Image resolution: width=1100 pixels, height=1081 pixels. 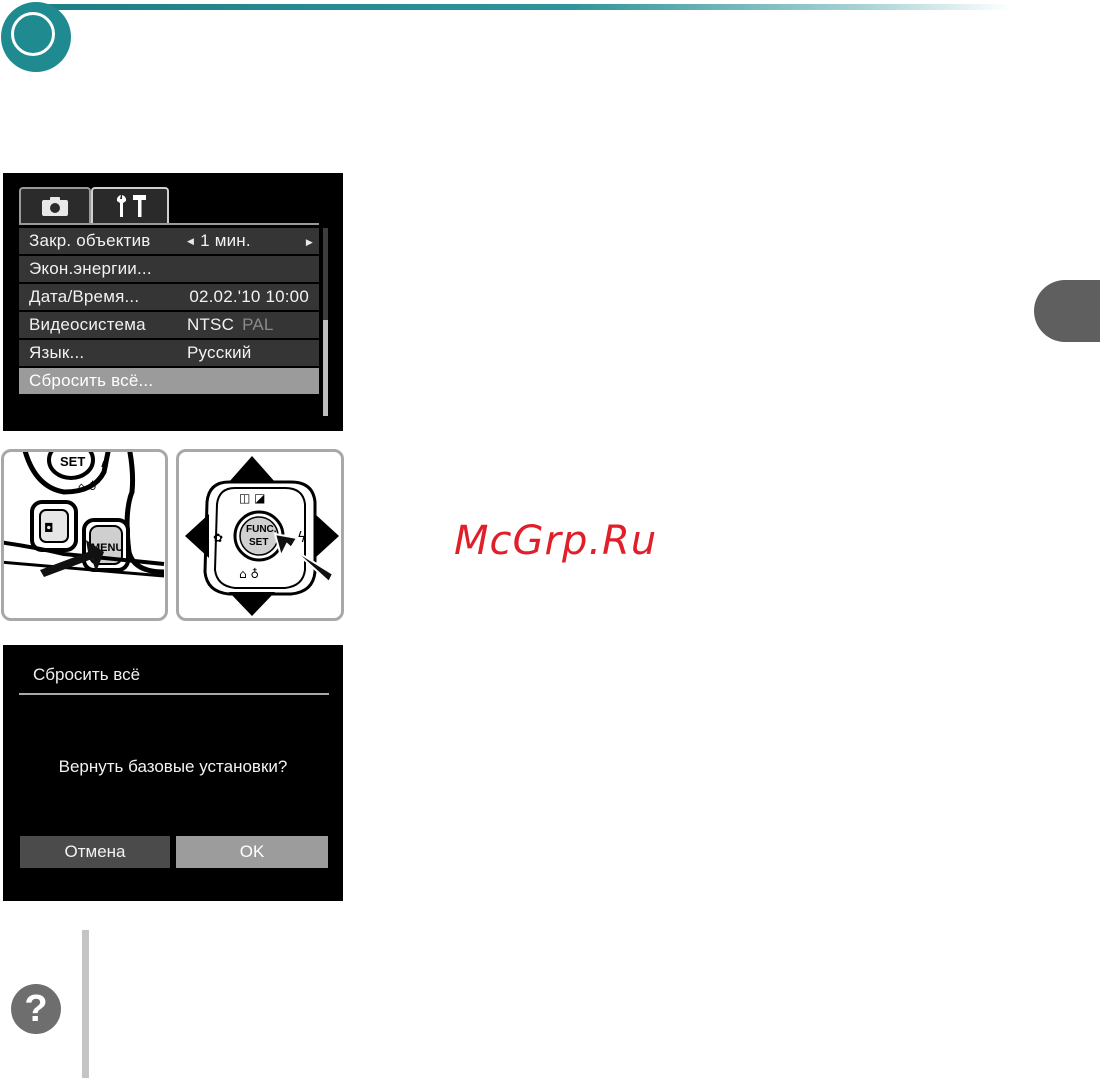 I want to click on wrench-hammer-icon, so click(x=131, y=206).